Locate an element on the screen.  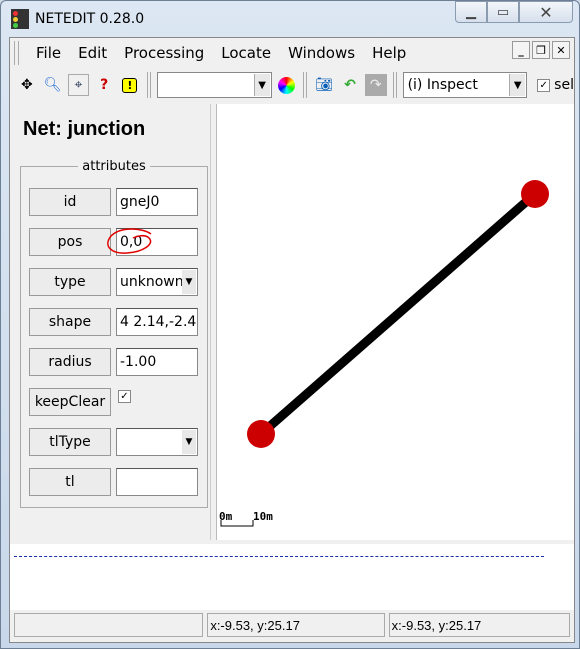
attr-keepclear-button: keepClear is located at coordinates (70, 402).